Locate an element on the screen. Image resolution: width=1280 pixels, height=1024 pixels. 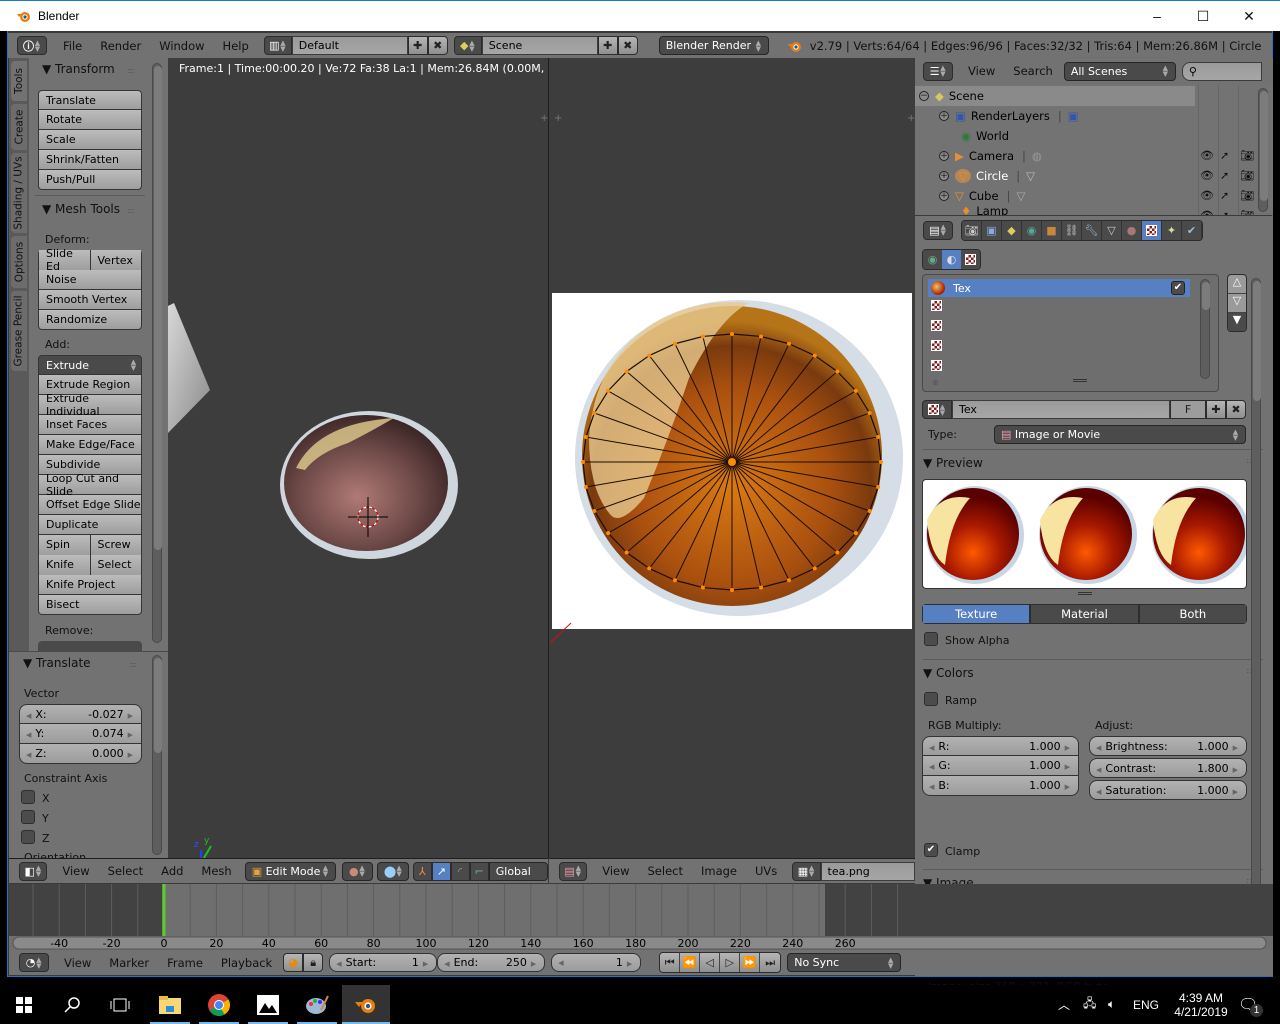
action-center-button: 🗨︎ 1 is located at coordinates (1250, 1004).